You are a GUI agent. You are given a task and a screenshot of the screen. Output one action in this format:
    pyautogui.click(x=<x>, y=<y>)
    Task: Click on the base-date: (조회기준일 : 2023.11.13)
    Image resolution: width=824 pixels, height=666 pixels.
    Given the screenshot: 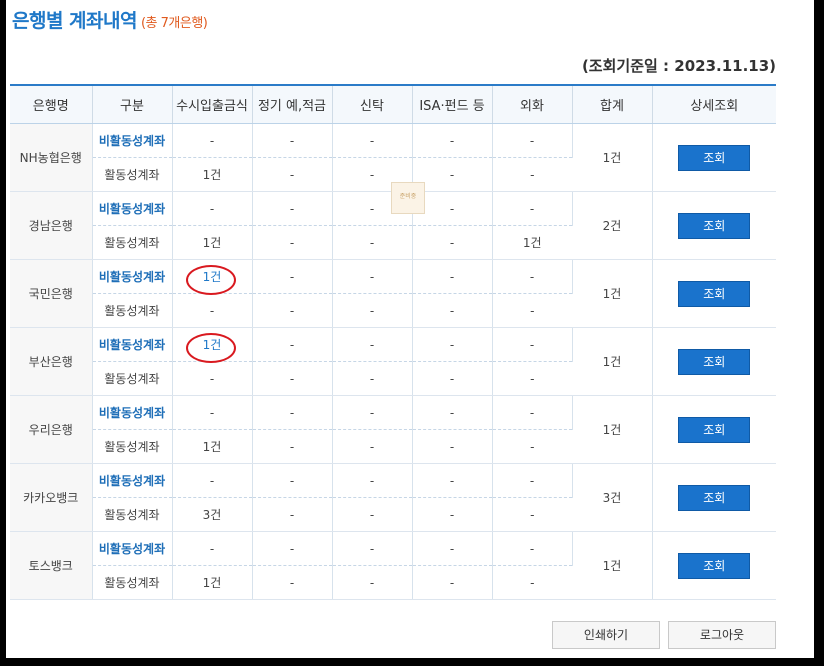 What is the action you would take?
    pyautogui.click(x=678, y=66)
    